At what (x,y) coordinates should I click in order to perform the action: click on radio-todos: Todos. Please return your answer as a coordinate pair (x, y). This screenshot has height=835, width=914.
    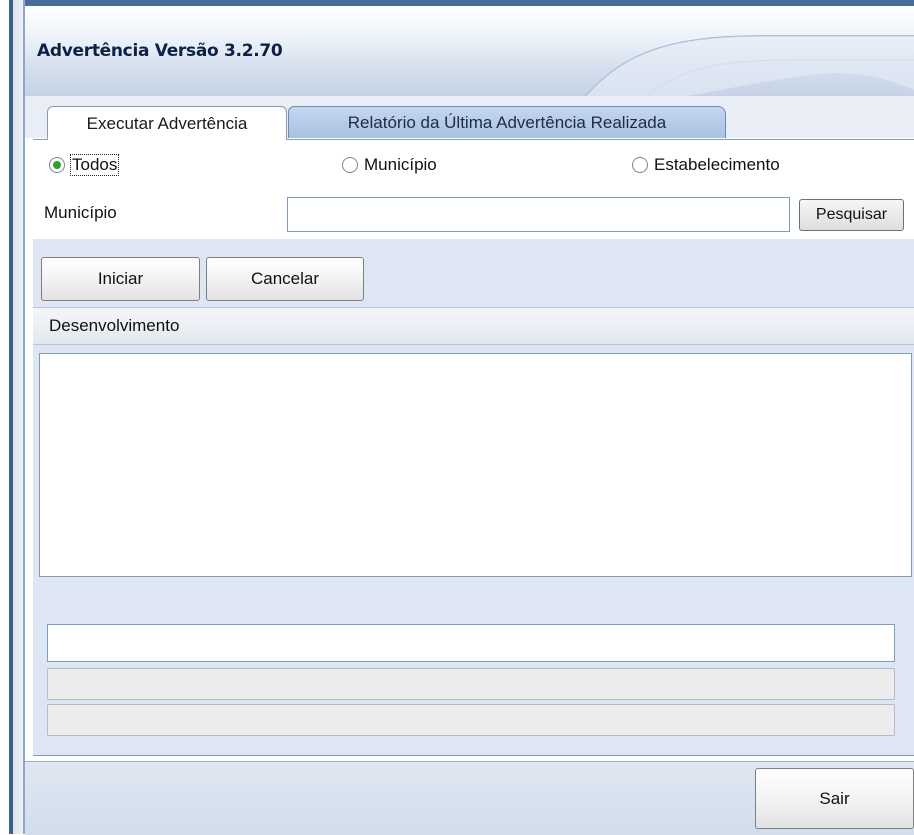
    Looking at the image, I should click on (84, 165).